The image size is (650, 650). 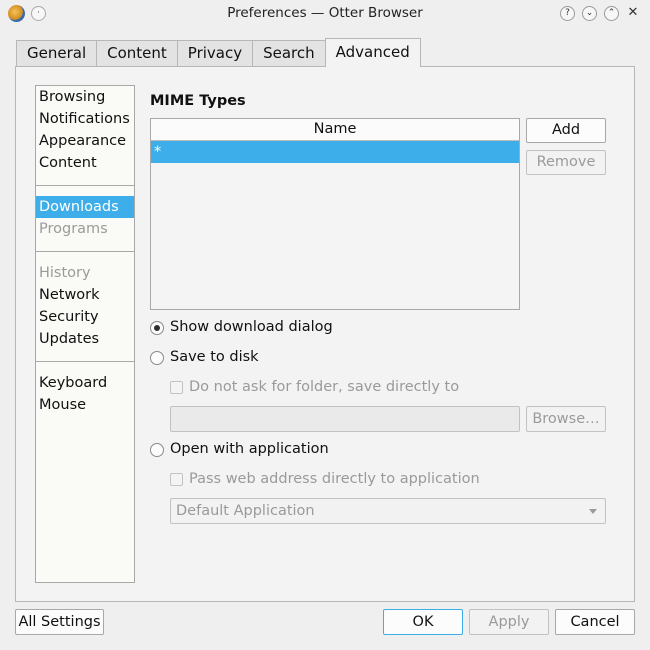 I want to click on apply-button: Apply, so click(x=509, y=622).